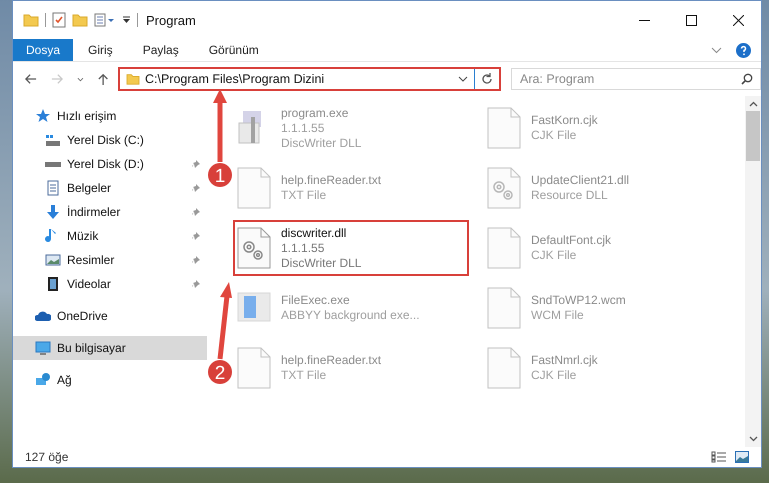 The width and height of the screenshot is (769, 483). What do you see at coordinates (53, 188) in the screenshot?
I see `document-icon` at bounding box center [53, 188].